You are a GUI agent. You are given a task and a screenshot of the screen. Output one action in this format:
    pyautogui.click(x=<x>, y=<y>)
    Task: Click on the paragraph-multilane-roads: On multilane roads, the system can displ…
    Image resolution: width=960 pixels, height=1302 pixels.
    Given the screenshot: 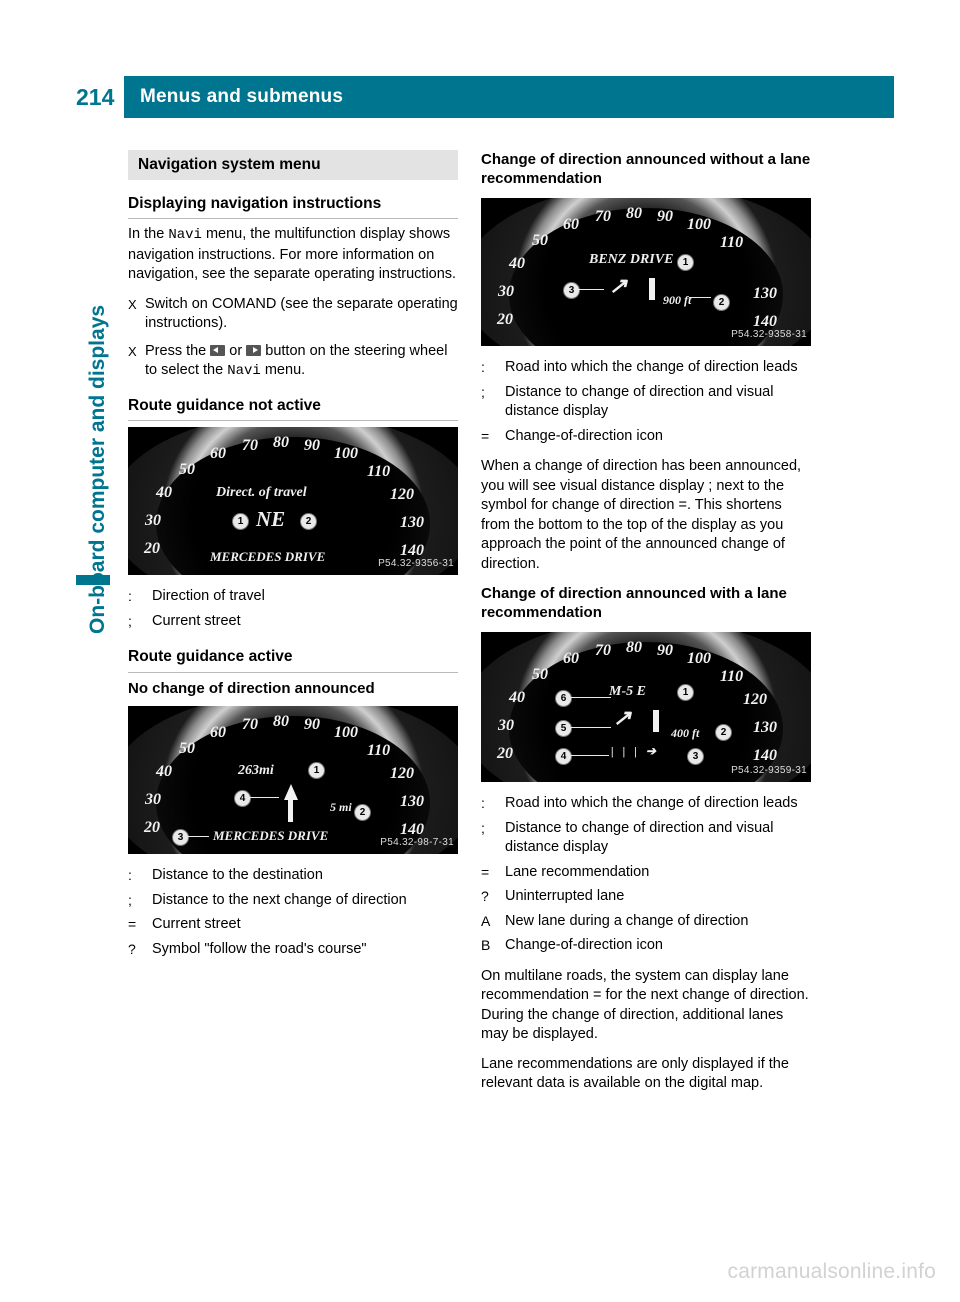 What is the action you would take?
    pyautogui.click(x=646, y=1006)
    